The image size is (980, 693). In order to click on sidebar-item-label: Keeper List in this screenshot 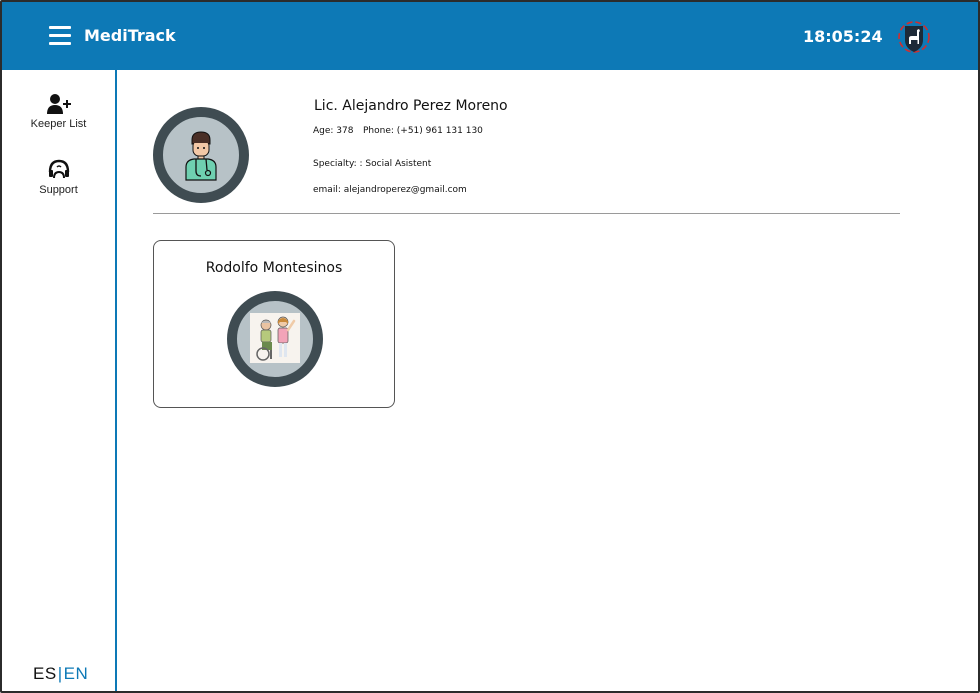, I will do `click(58, 124)`.